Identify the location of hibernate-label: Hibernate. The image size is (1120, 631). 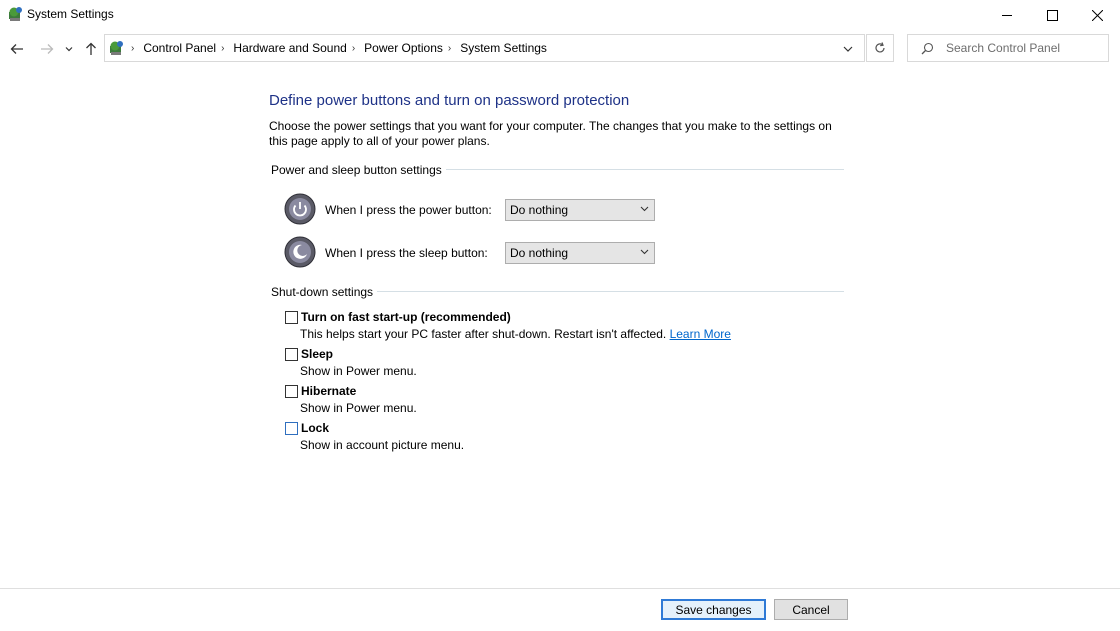
(328, 391).